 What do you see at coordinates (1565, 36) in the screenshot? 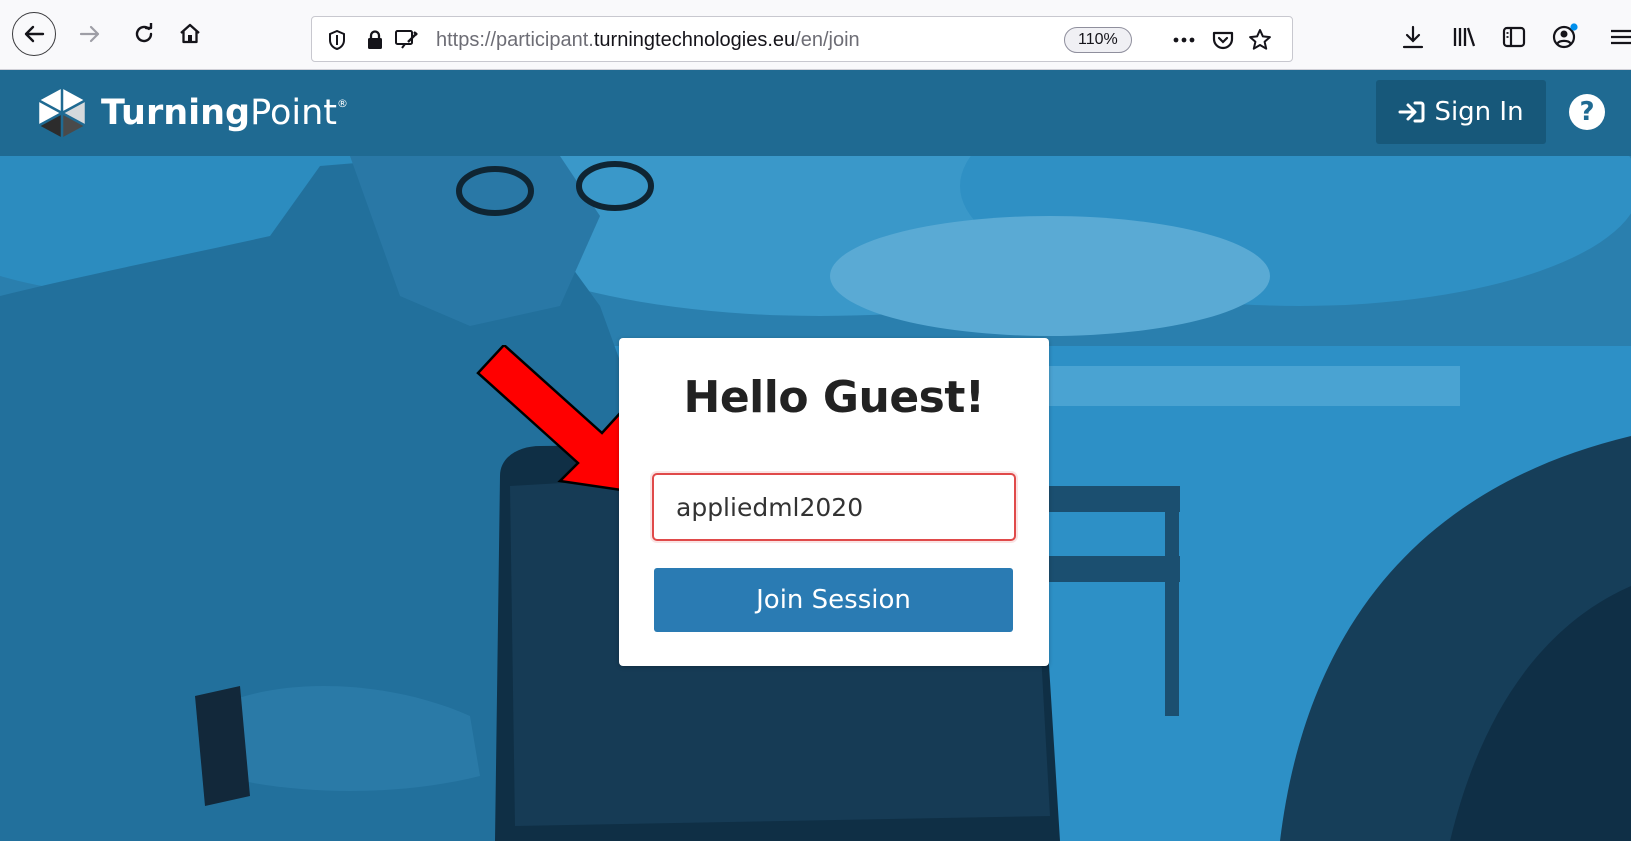
I see `account-icon` at bounding box center [1565, 36].